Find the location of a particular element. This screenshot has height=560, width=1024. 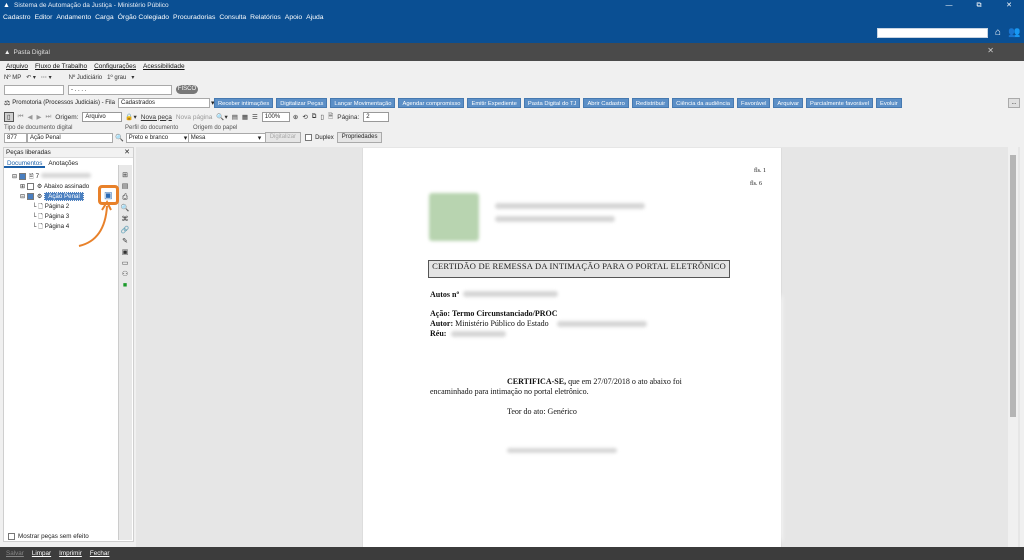

menu-consulta: Consulta is located at coordinates (232, 17).